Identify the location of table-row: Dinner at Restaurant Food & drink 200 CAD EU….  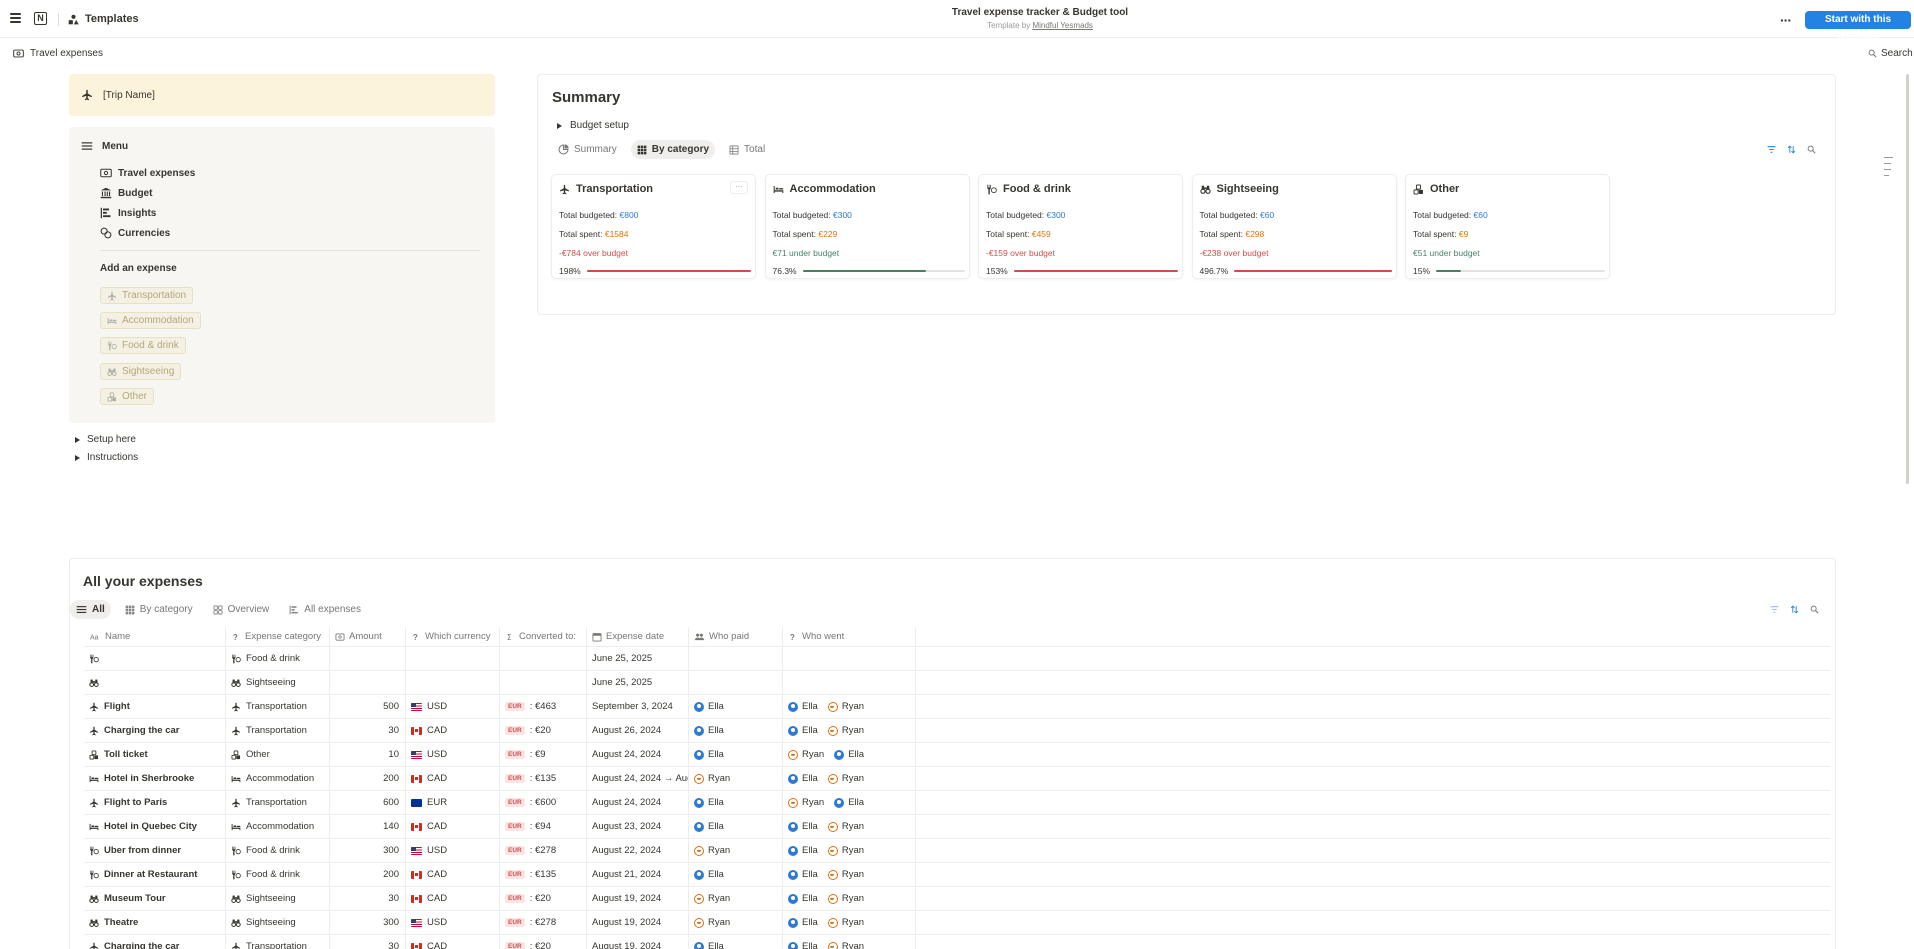
(957, 875).